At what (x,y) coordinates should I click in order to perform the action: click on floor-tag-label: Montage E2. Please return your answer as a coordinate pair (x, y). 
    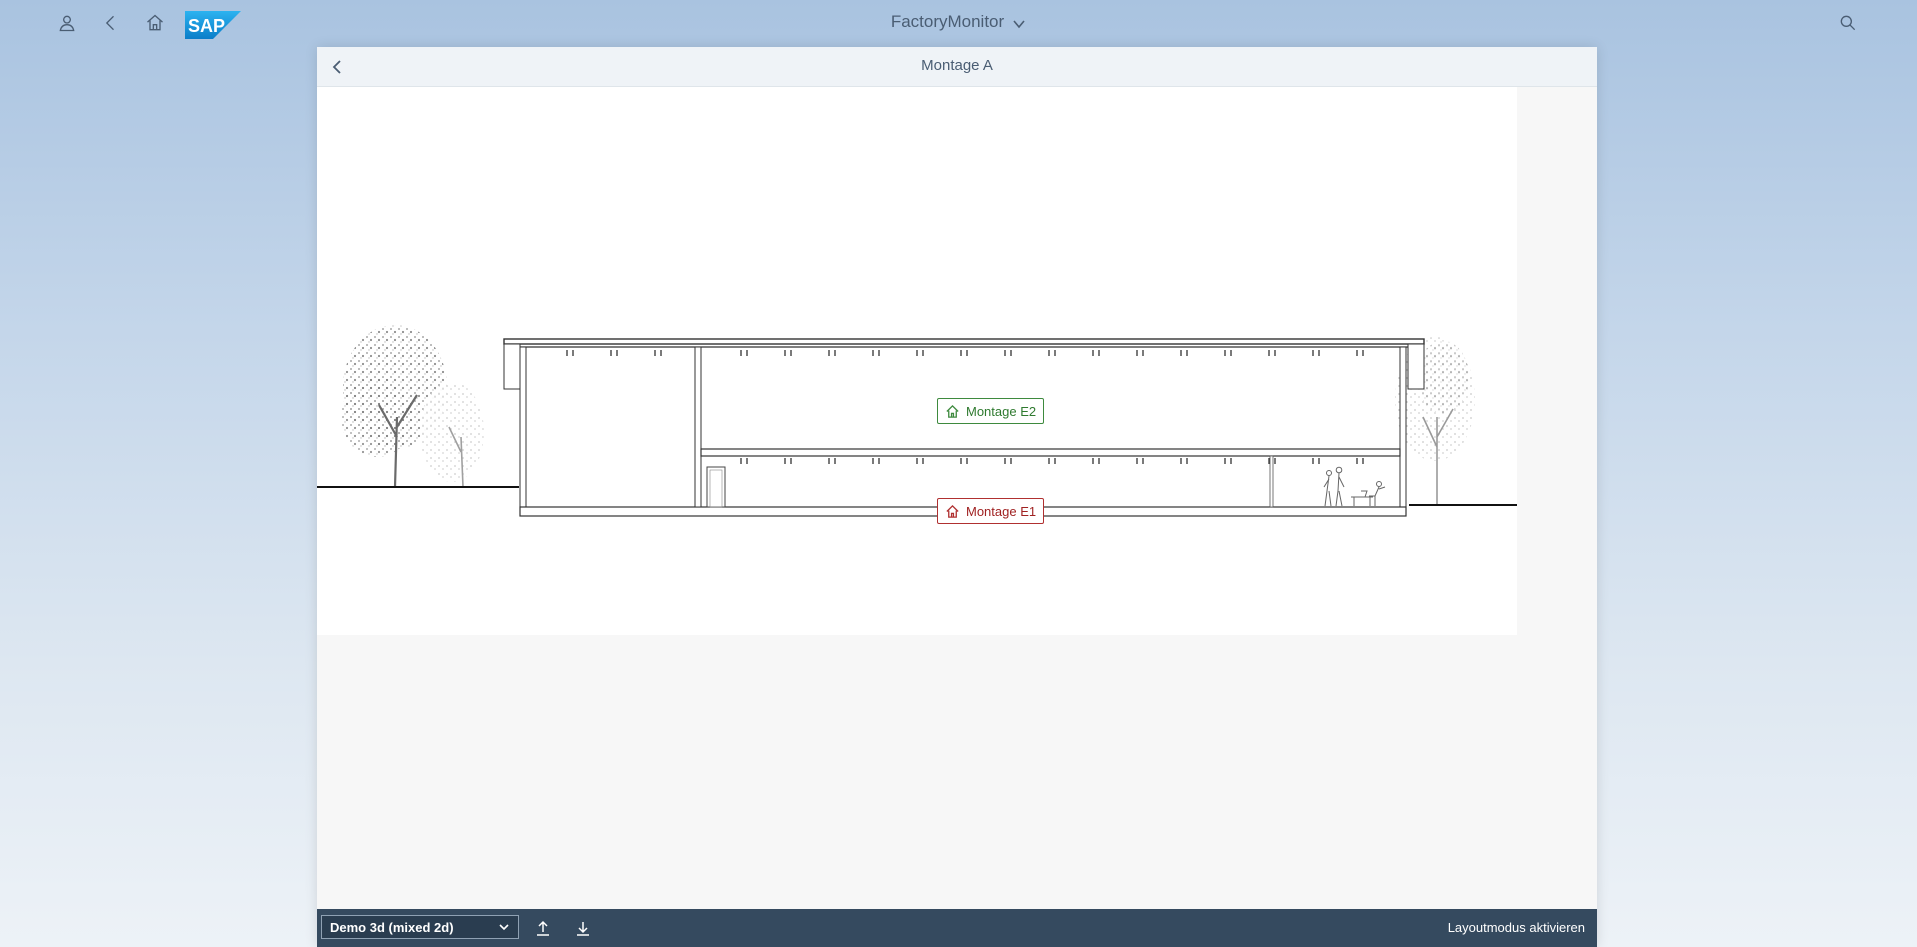
    Looking at the image, I should click on (1001, 411).